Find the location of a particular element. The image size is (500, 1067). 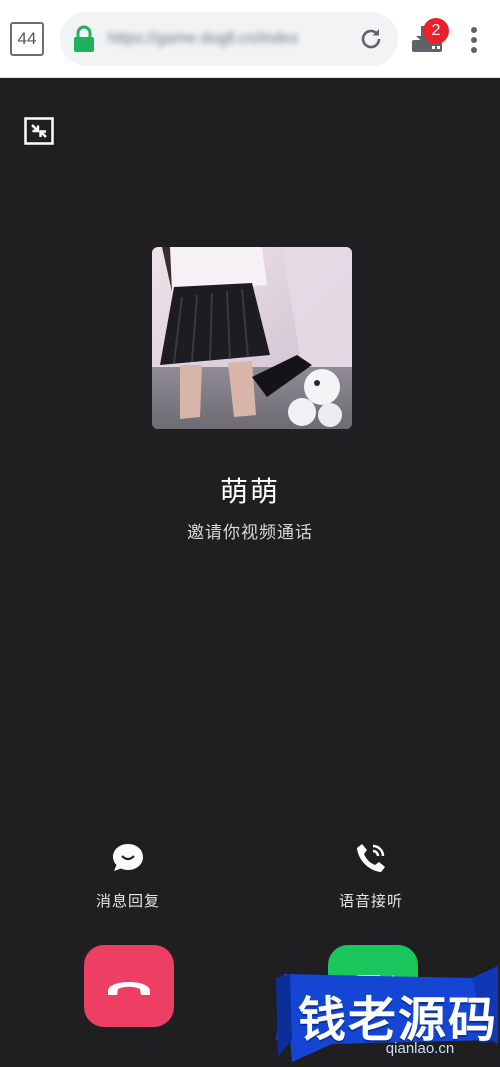

message-reply-label: 消息回复 is located at coordinates (127, 901).